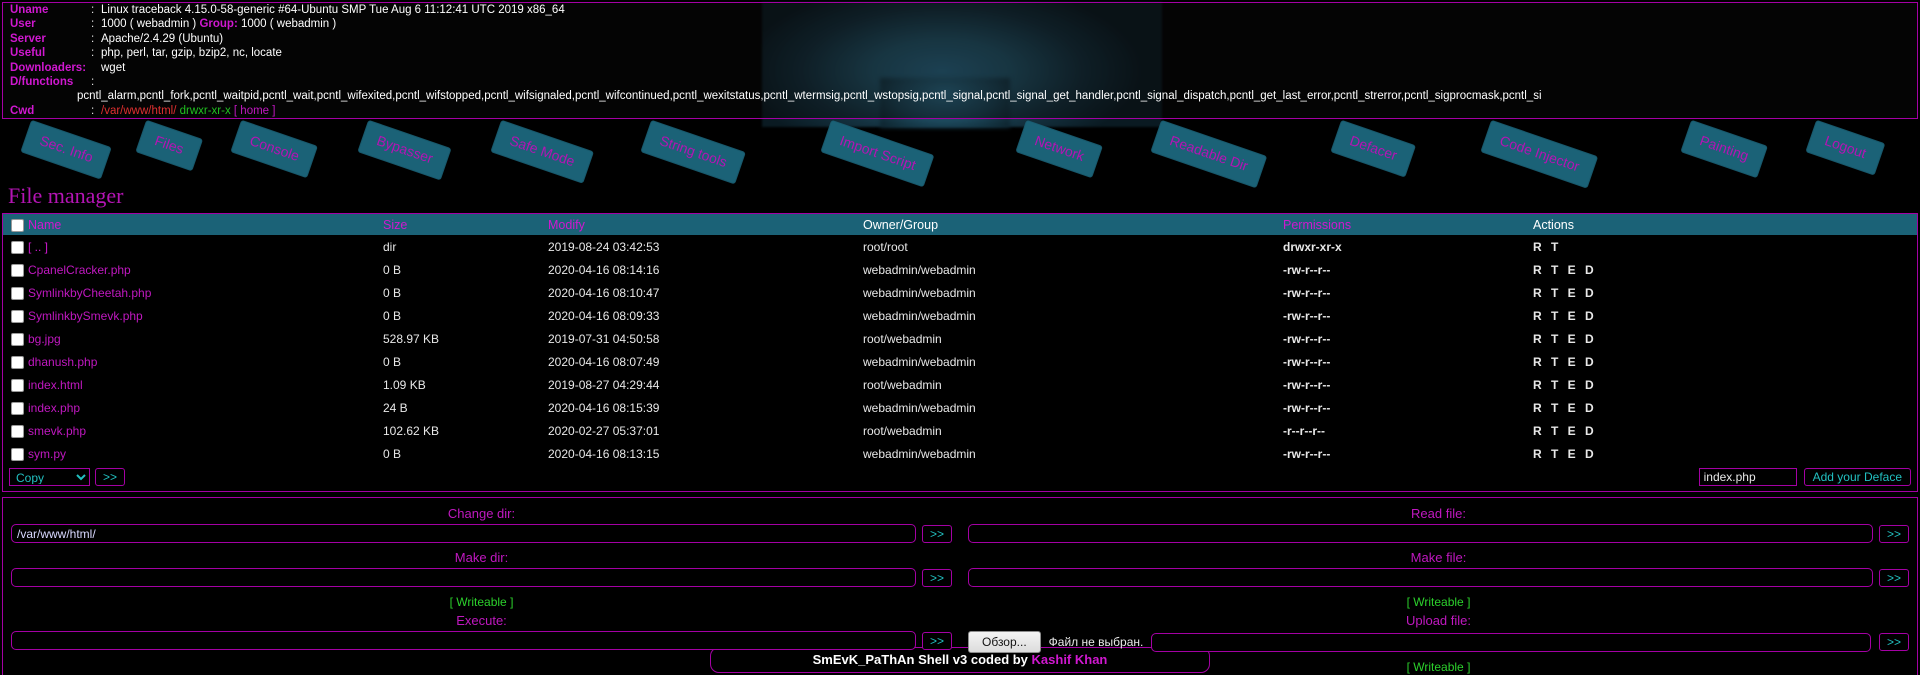 This screenshot has height=675, width=1920. What do you see at coordinates (205, 453) in the screenshot?
I see `cell-name: sym.py` at bounding box center [205, 453].